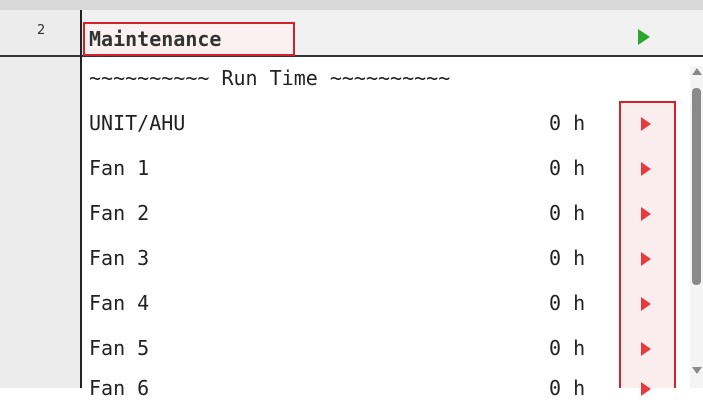  I want to click on header-divider, so click(40, 56).